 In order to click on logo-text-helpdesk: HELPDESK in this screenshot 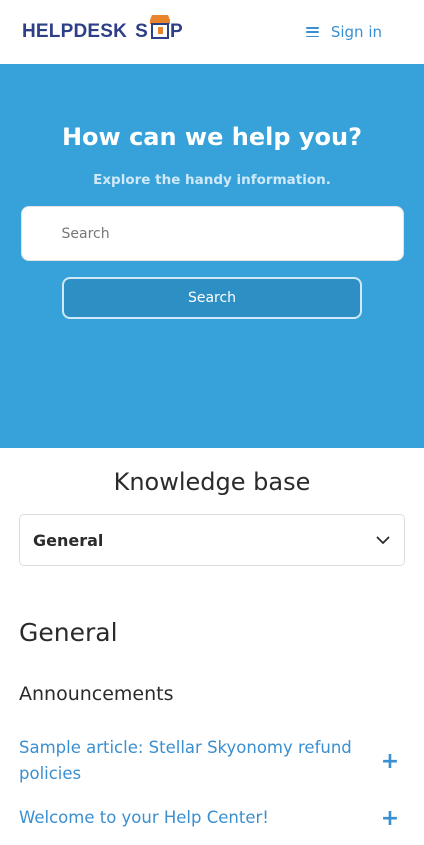, I will do `click(75, 31)`.